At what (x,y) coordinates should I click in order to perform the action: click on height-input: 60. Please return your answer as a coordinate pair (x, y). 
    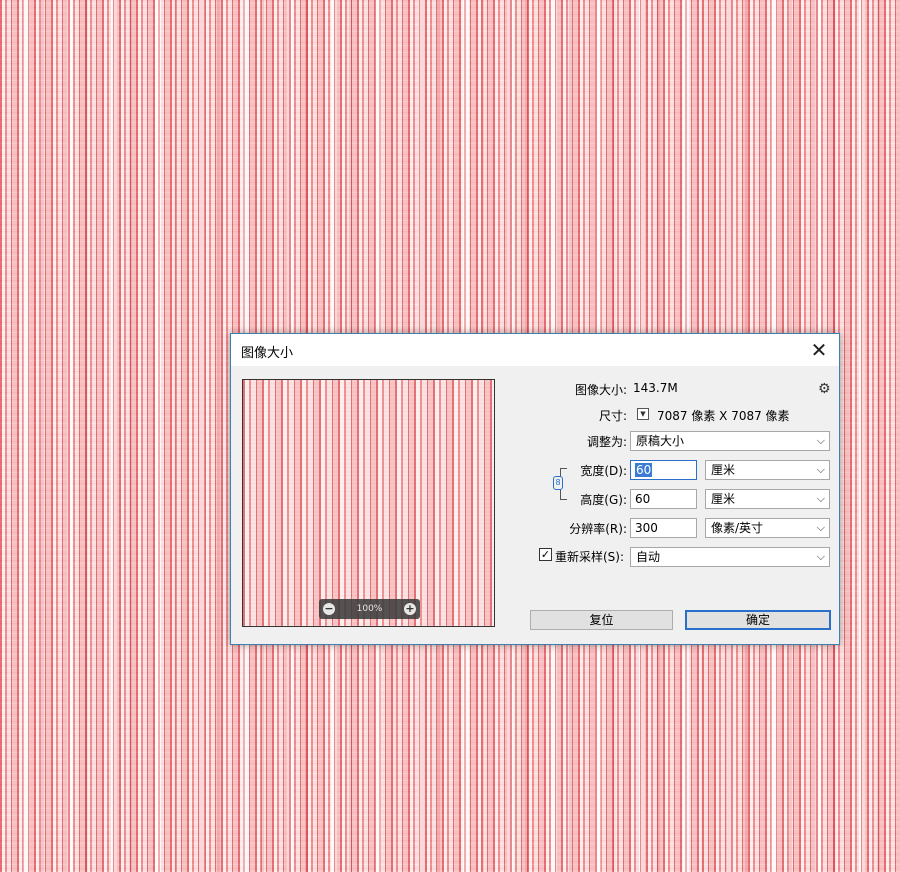
    Looking at the image, I should click on (663, 499).